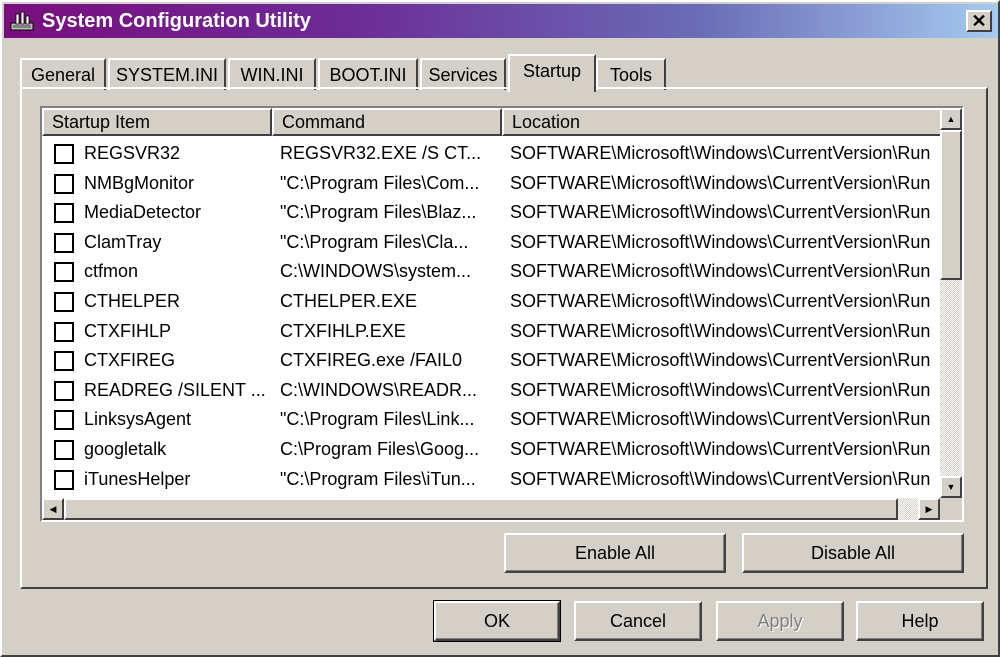  What do you see at coordinates (349, 301) in the screenshot?
I see `startup-item-command: CTHELPER.EXE` at bounding box center [349, 301].